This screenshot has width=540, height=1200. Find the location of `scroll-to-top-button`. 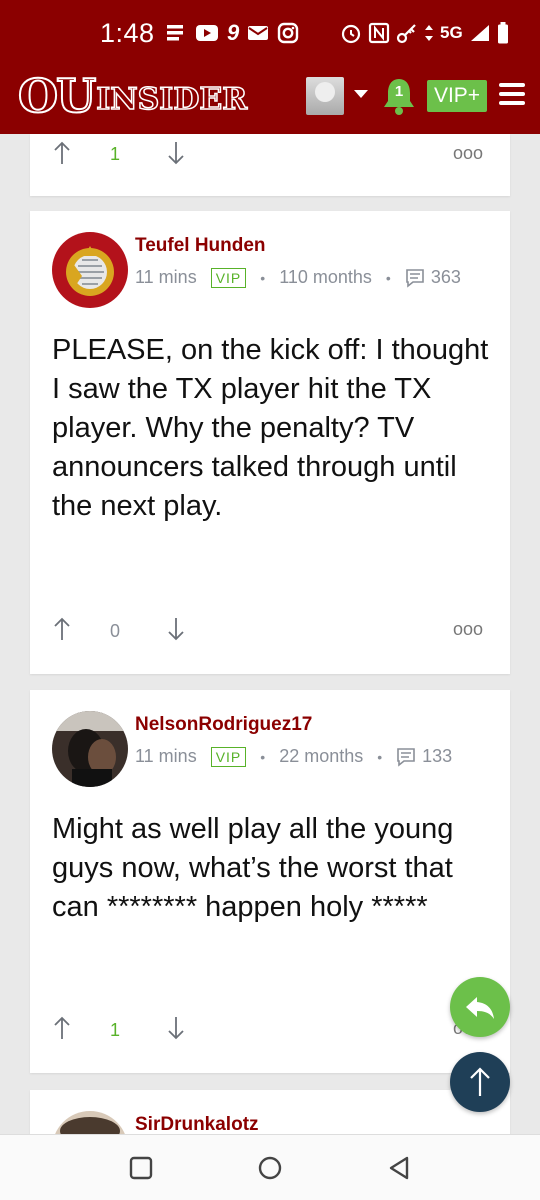

scroll-to-top-button is located at coordinates (480, 1082).